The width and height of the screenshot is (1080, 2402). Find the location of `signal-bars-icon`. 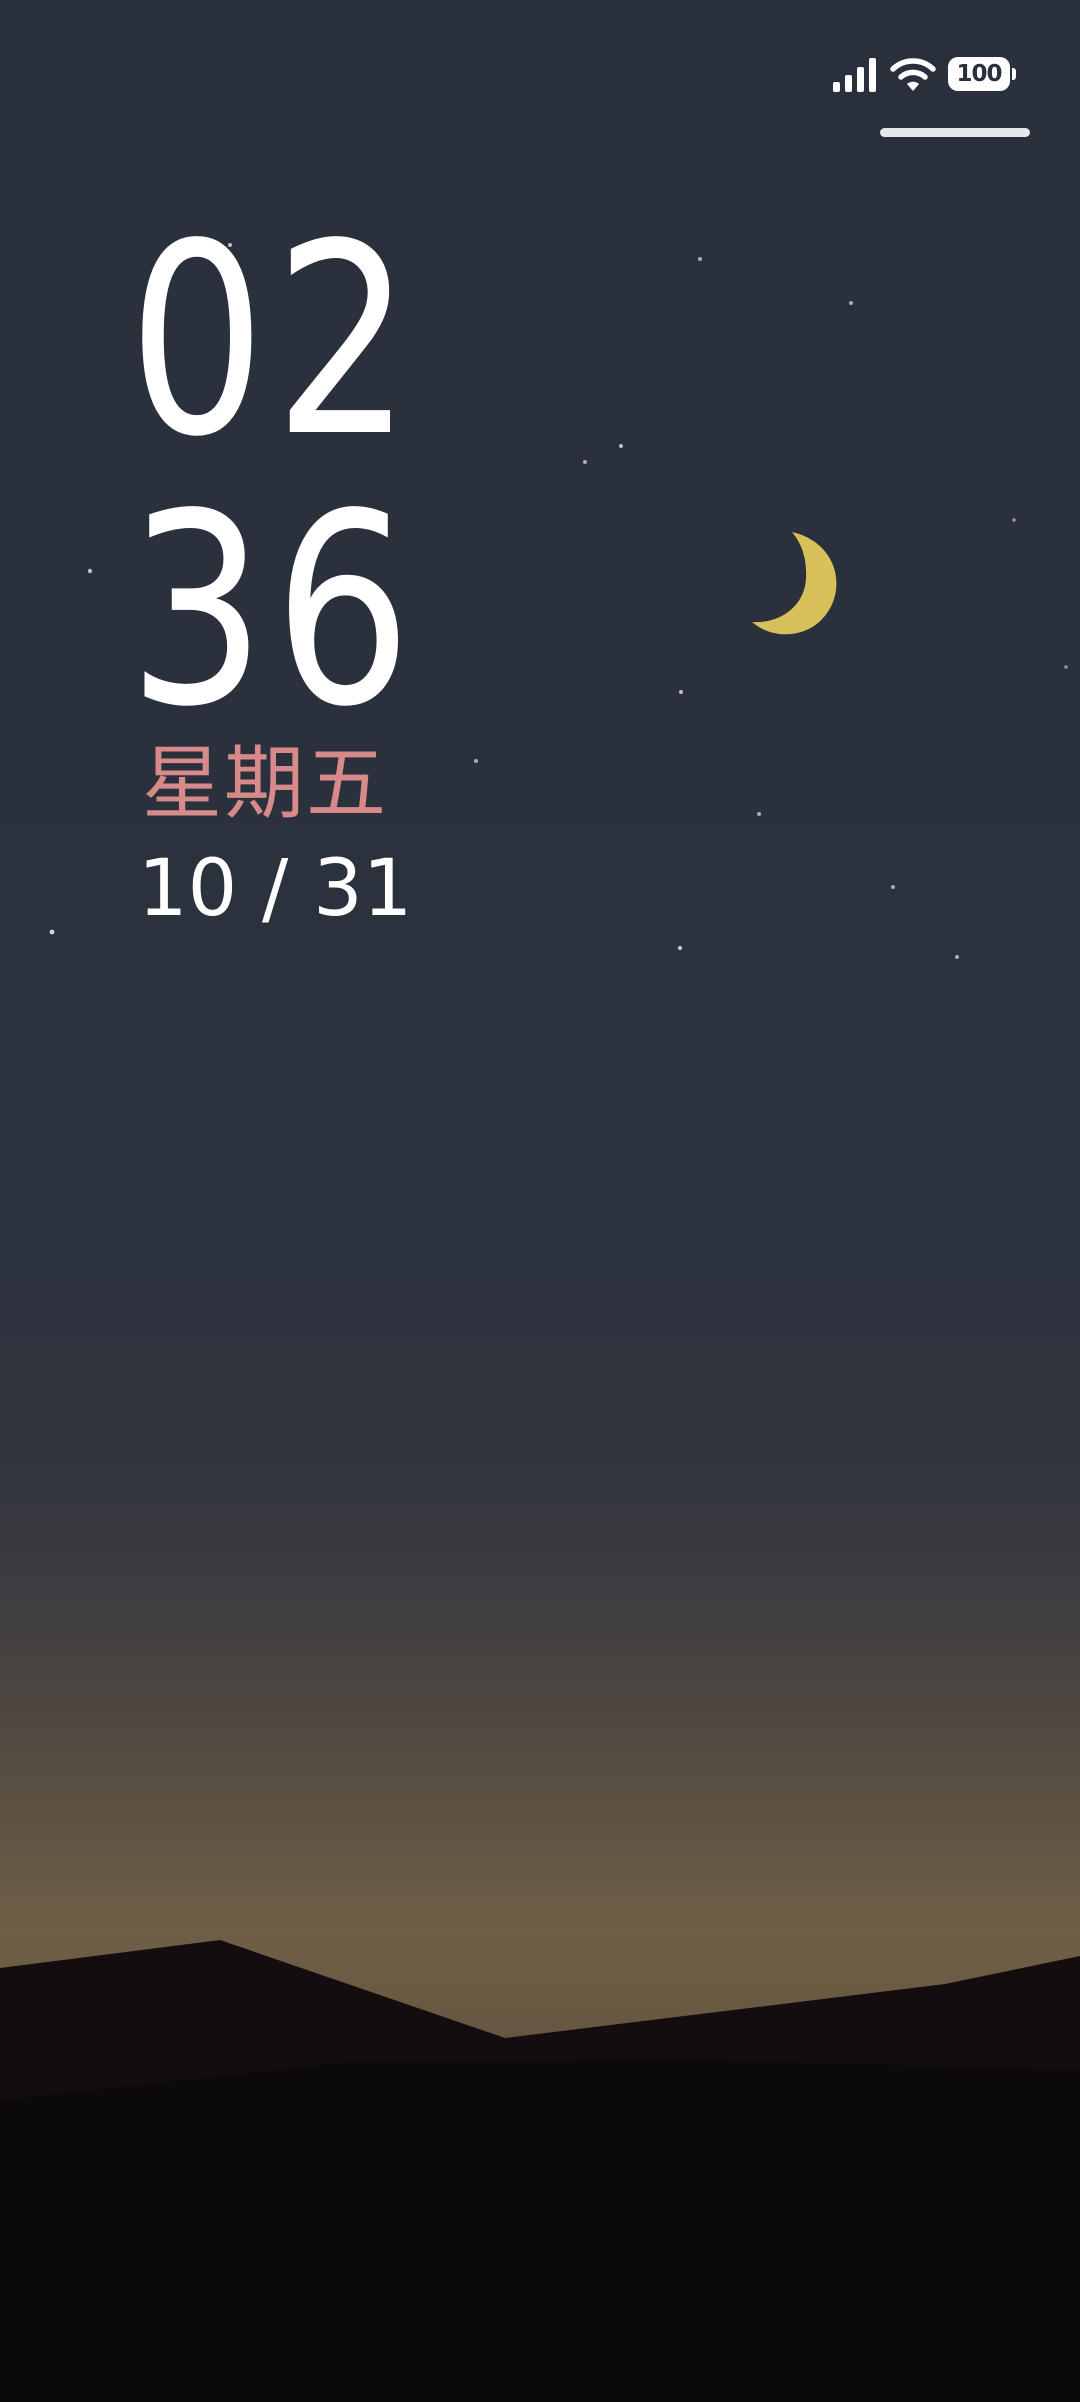

signal-bars-icon is located at coordinates (854, 75).